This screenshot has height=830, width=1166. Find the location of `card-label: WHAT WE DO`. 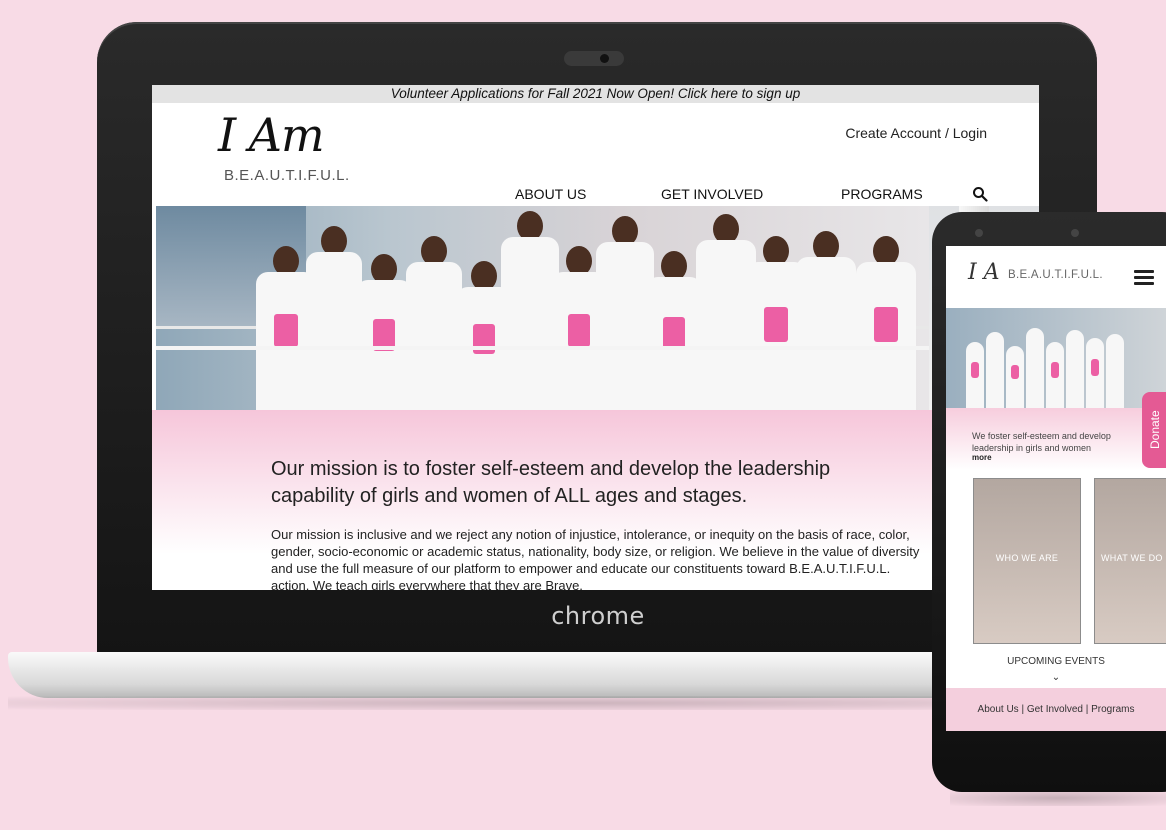

card-label: WHAT WE DO is located at coordinates (1132, 558).